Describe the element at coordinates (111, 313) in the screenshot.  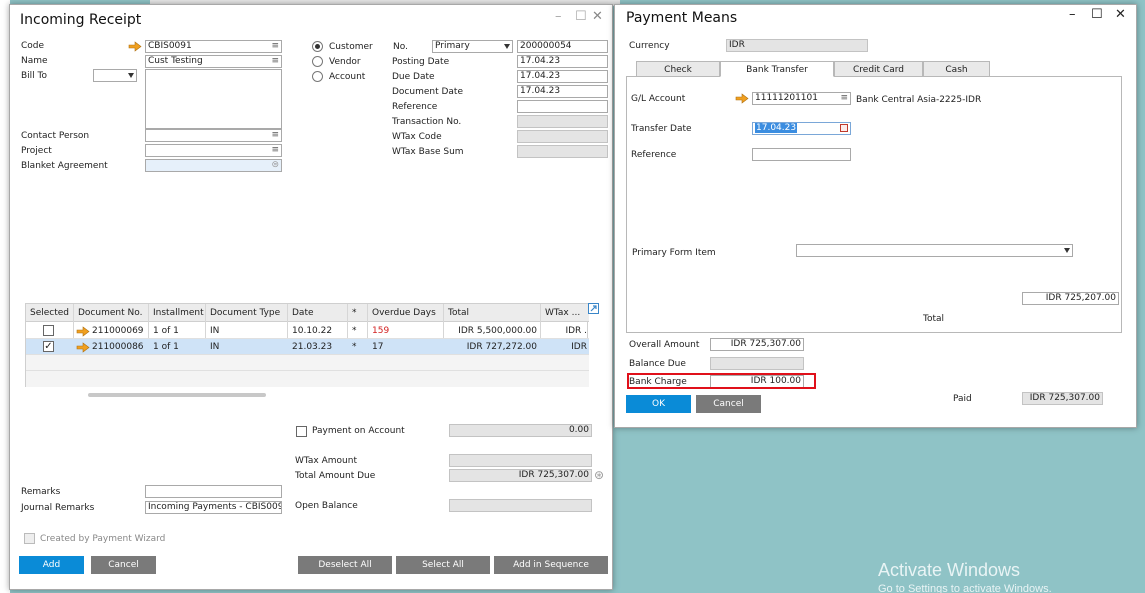
I see `column-header-document-no: Document No.` at that location.